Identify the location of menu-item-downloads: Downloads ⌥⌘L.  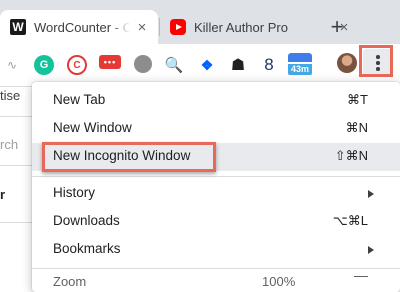
(216, 222).